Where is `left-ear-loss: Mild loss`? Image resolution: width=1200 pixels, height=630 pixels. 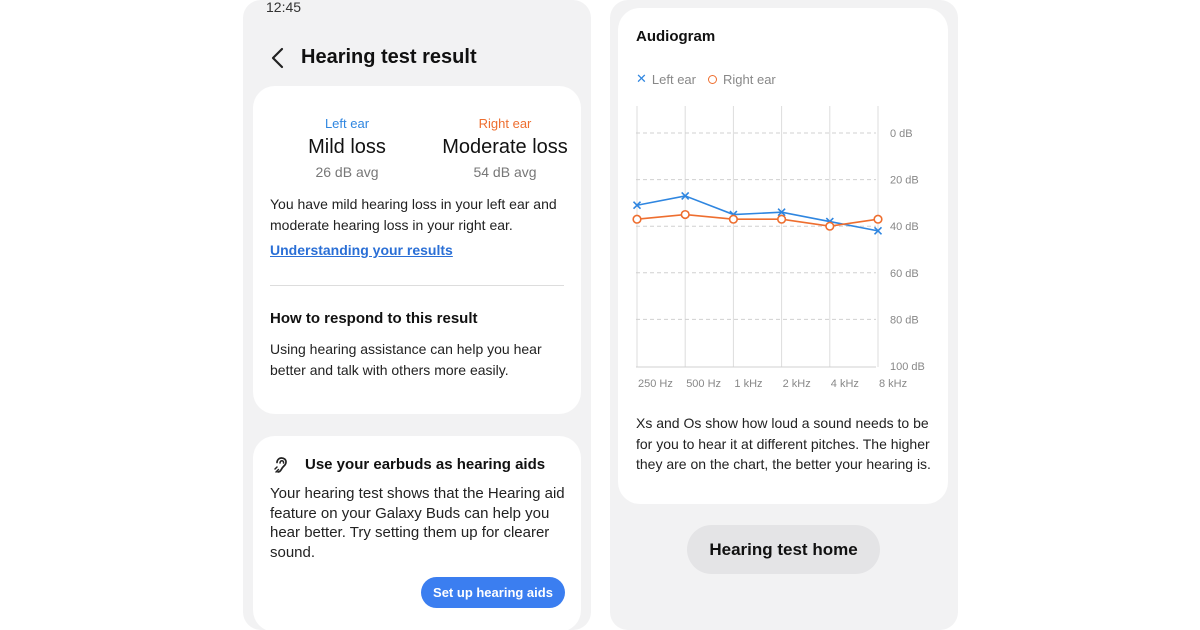 left-ear-loss: Mild loss is located at coordinates (347, 147).